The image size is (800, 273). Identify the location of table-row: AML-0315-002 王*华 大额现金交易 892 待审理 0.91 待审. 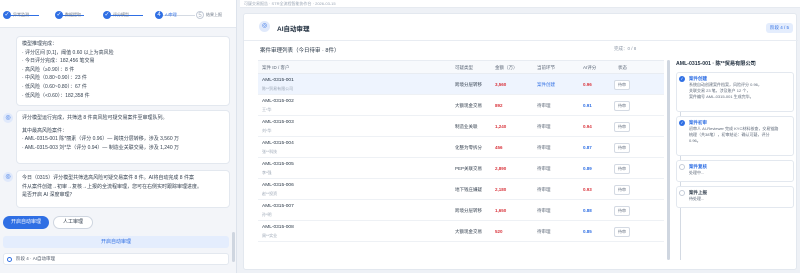
(461, 105).